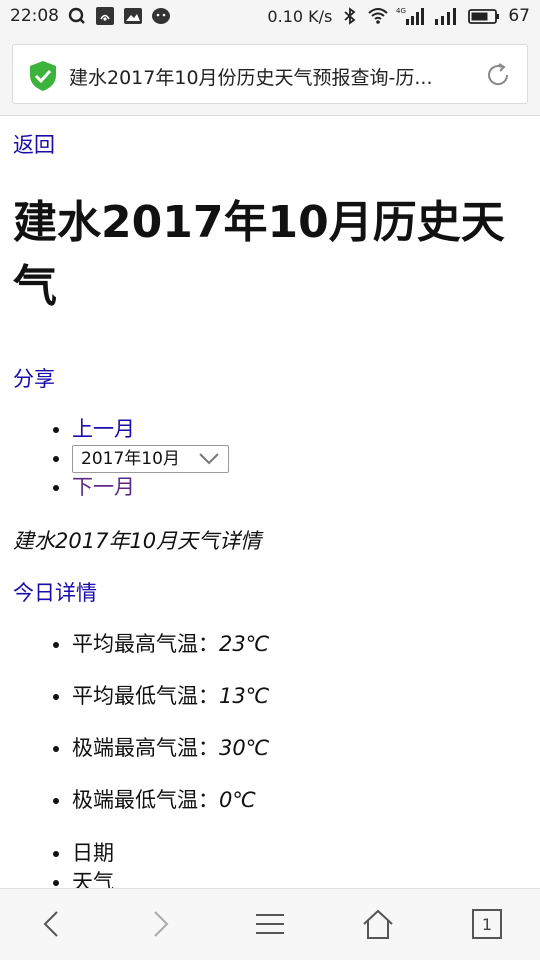 The height and width of the screenshot is (960, 540). What do you see at coordinates (244, 696) in the screenshot?
I see `stat-value: 13℃` at bounding box center [244, 696].